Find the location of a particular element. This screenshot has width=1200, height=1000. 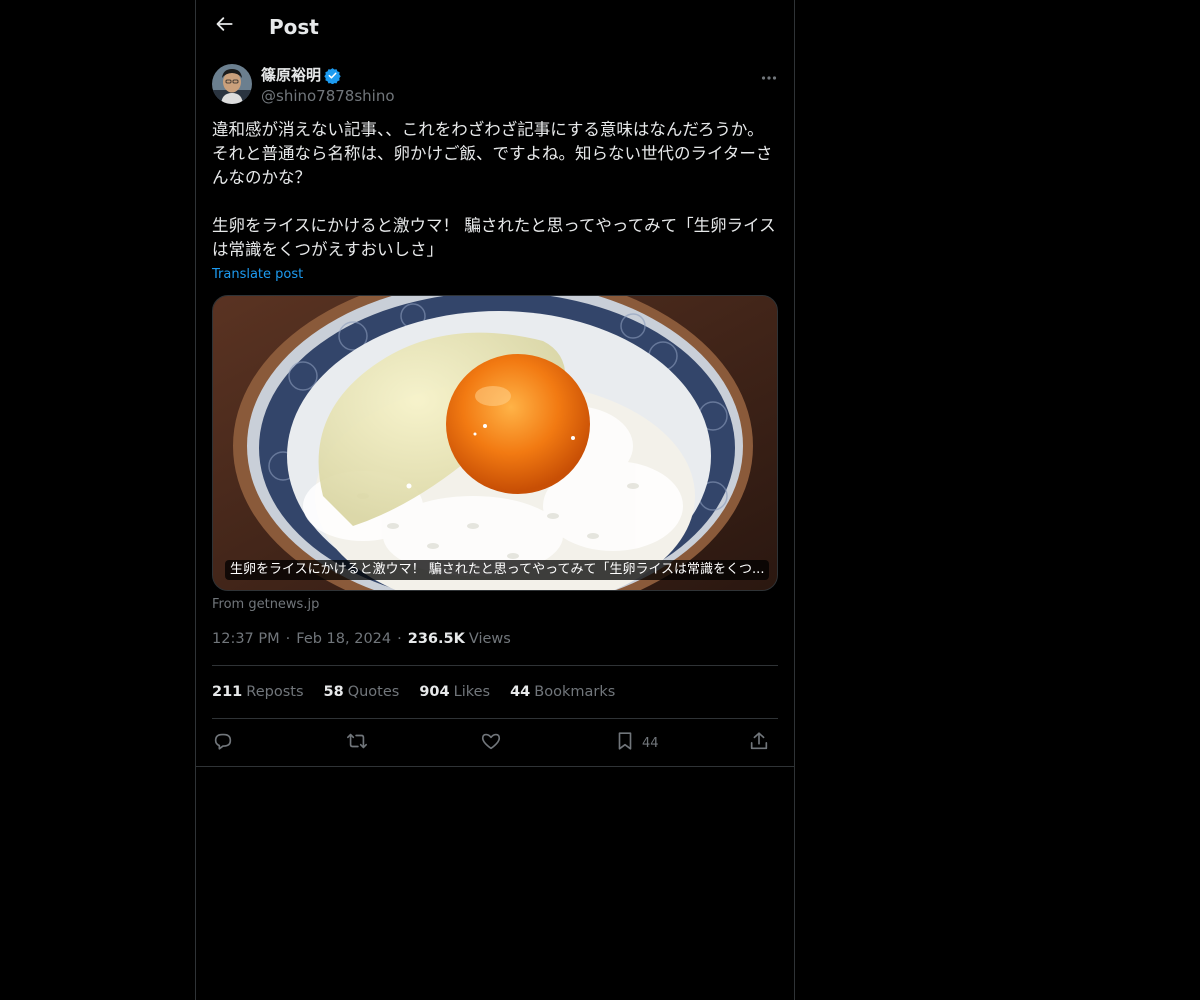

bookmark-icon is located at coordinates (625, 743).